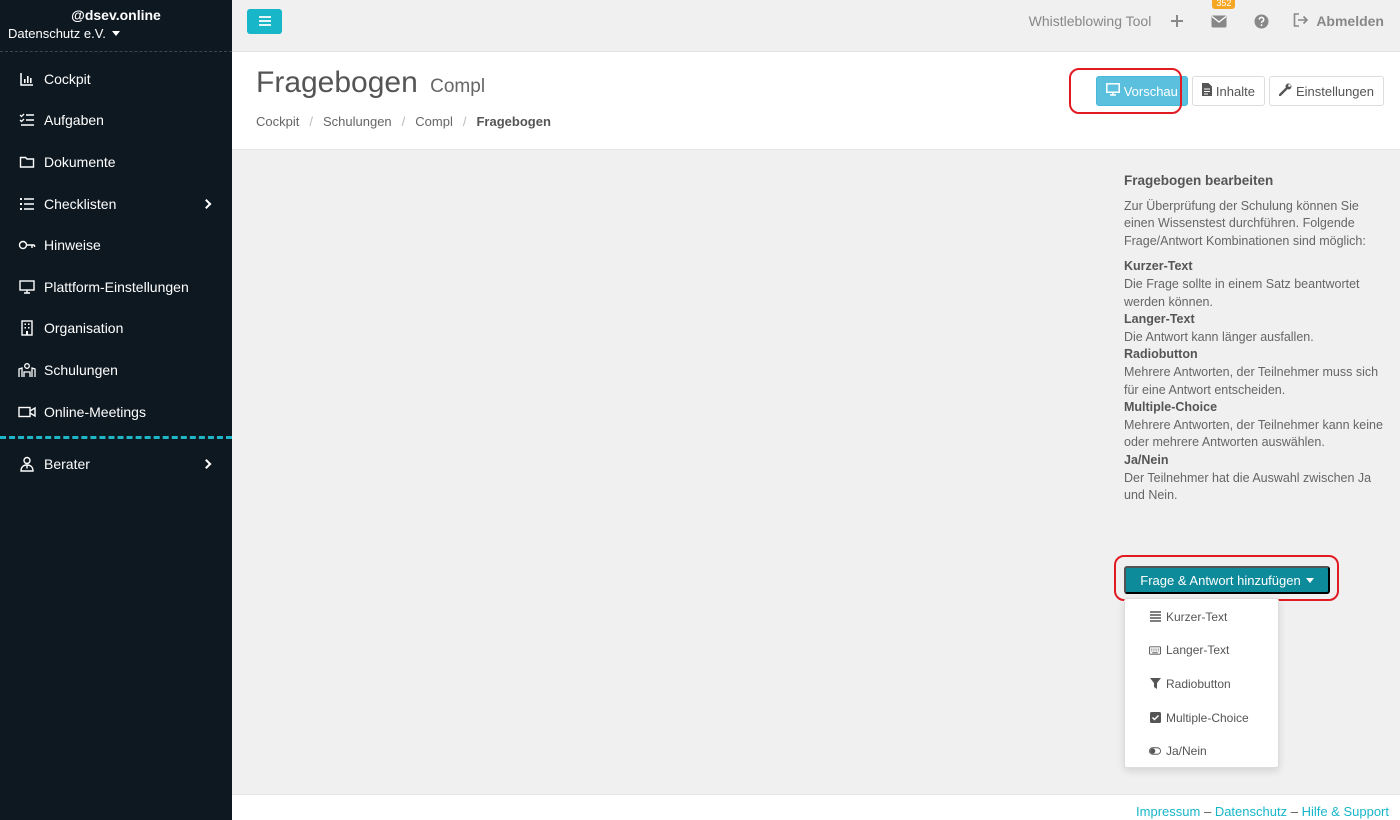 This screenshot has width=1400, height=820. Describe the element at coordinates (1199, 180) in the screenshot. I see `help-title: Fragebogen bearbeiten` at that location.